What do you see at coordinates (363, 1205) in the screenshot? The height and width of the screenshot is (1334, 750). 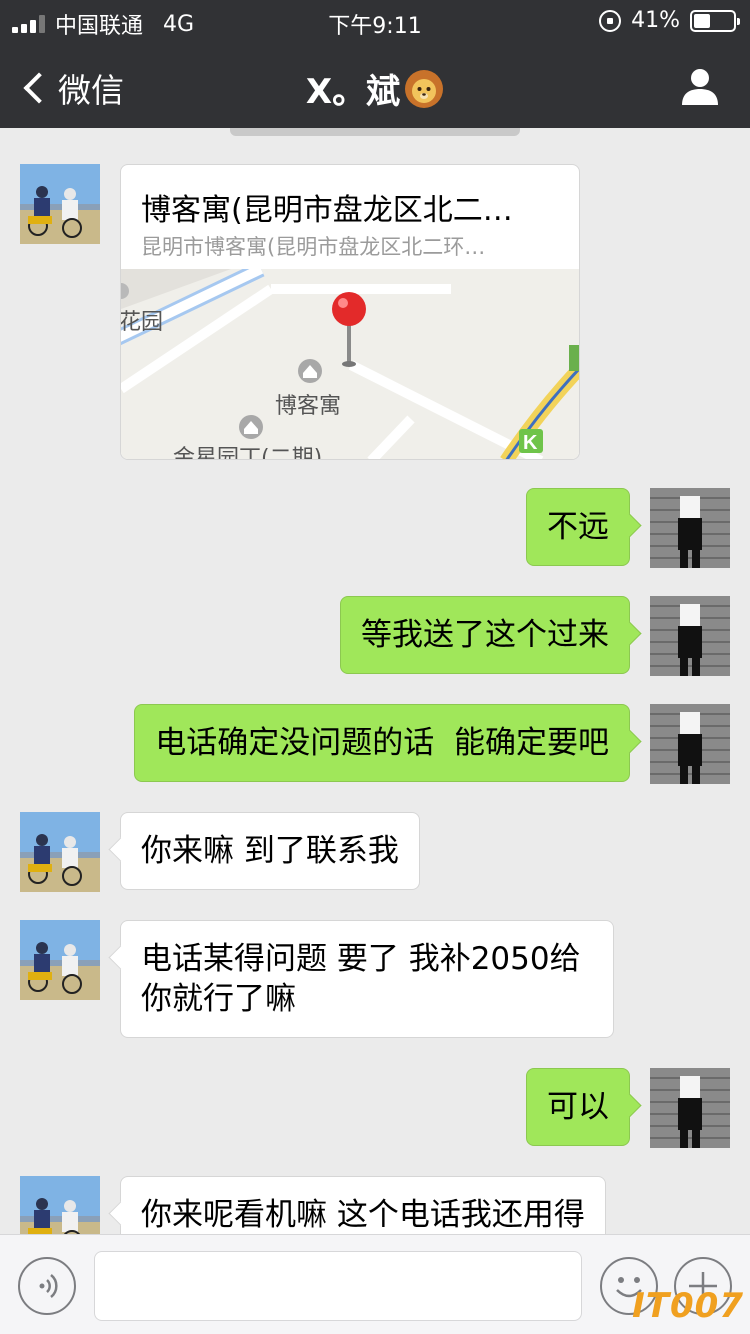 I see `message-bubble: 你来呢看机嘛 这个电话我还用得` at bounding box center [363, 1205].